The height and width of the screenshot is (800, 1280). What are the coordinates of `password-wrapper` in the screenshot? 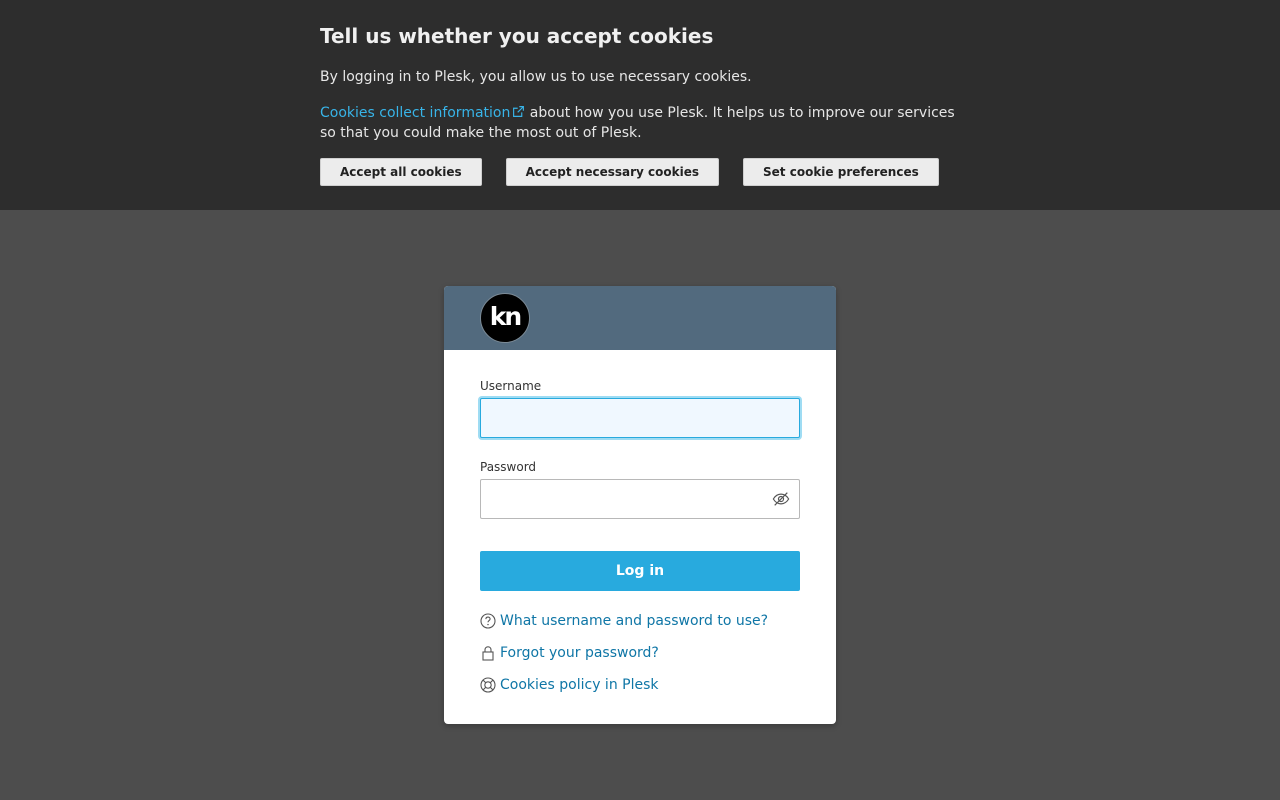 It's located at (640, 499).